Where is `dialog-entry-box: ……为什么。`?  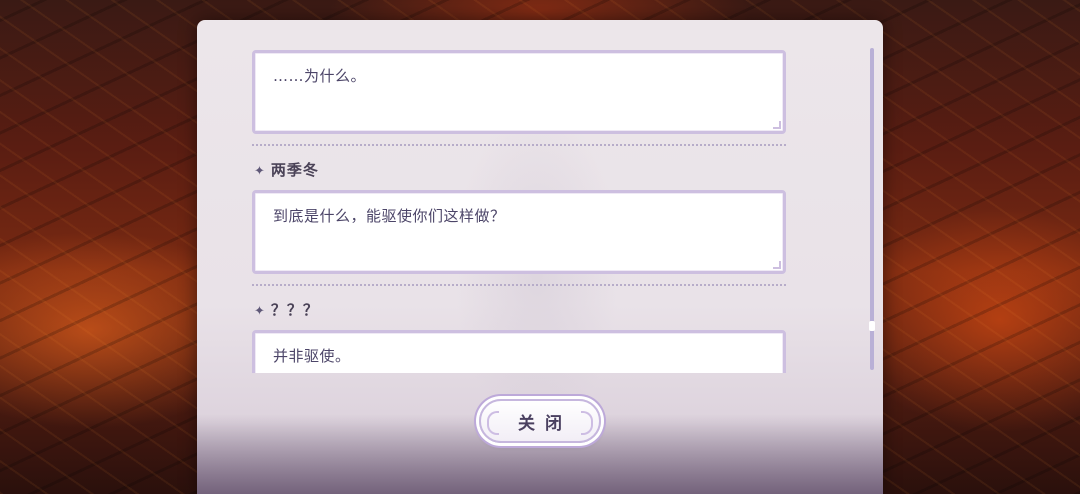
dialog-entry-box: ……为什么。 is located at coordinates (519, 92).